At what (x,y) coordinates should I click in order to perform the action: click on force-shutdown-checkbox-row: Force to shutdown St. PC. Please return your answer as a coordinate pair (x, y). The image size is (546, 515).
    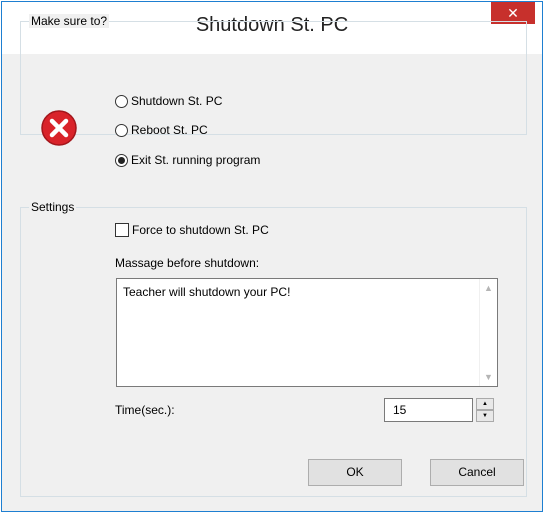
    Looking at the image, I should click on (192, 230).